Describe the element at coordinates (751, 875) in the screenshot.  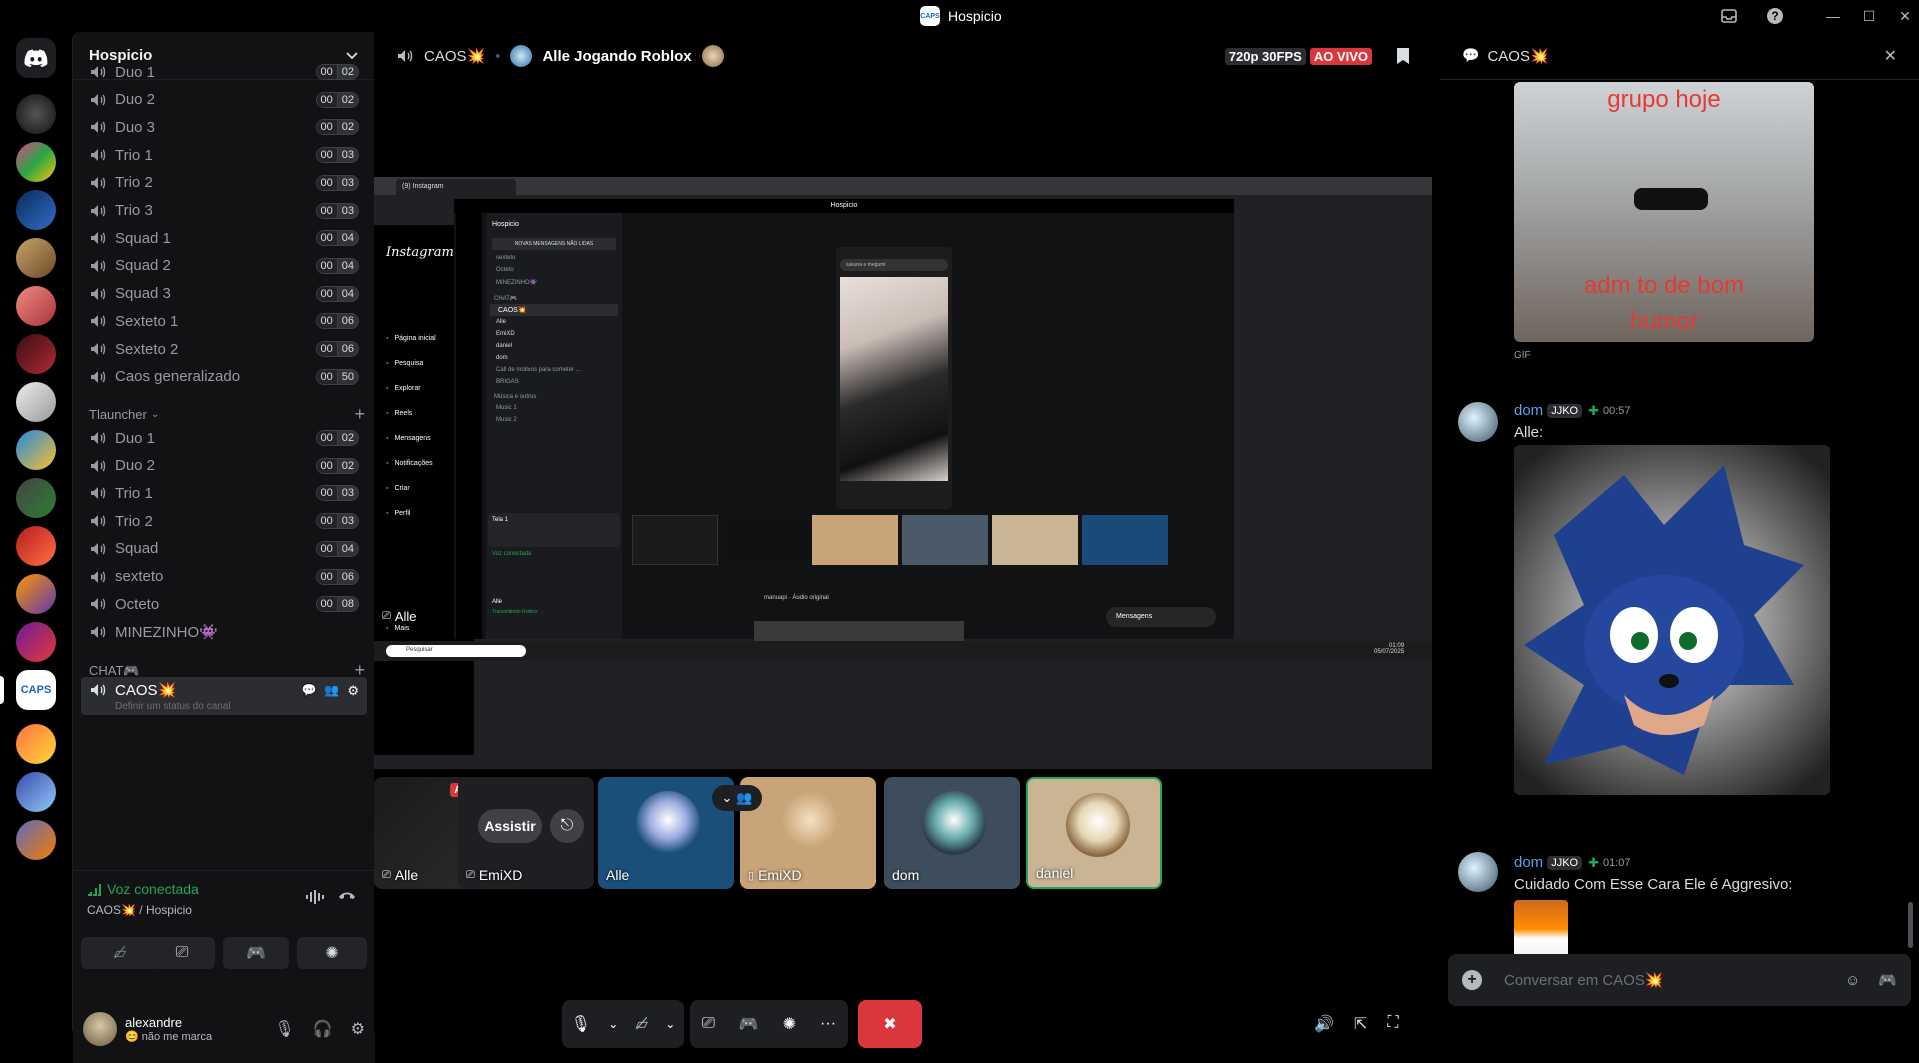
I see `mobile-icon: ▯` at that location.